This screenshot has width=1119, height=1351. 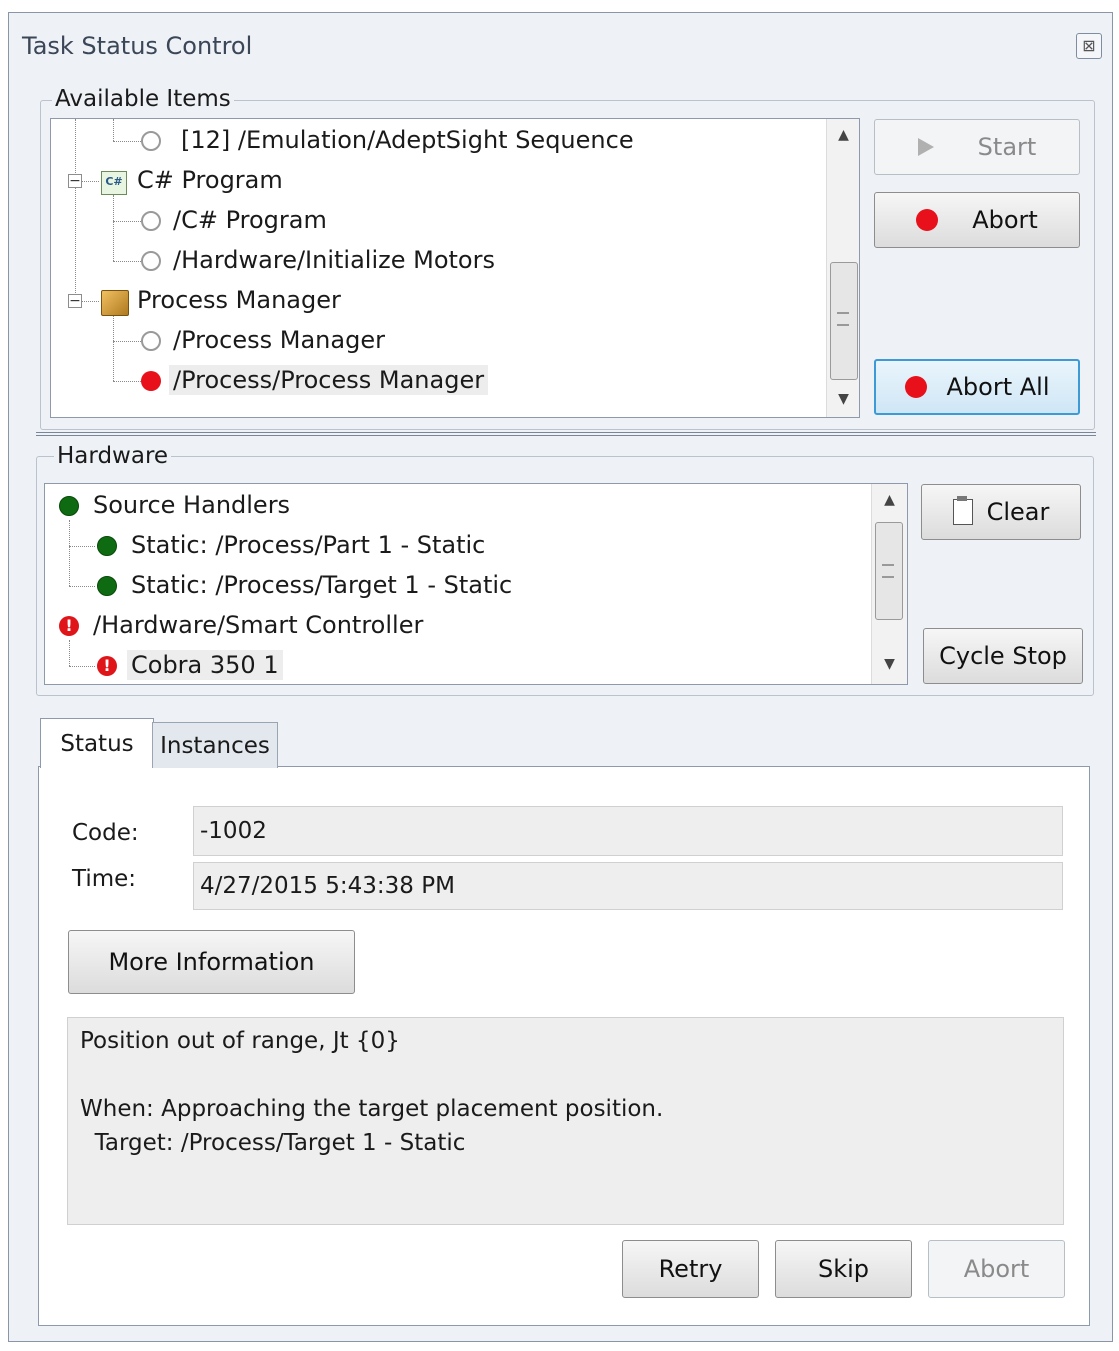 What do you see at coordinates (925, 147) in the screenshot?
I see `play-icon` at bounding box center [925, 147].